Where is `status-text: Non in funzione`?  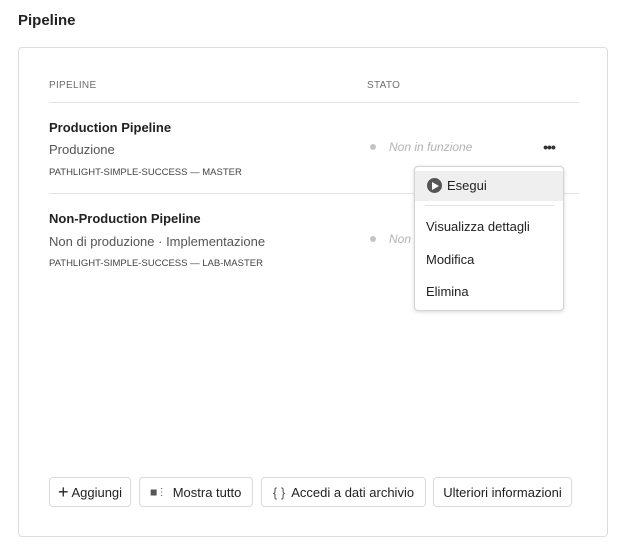 status-text: Non in funzione is located at coordinates (431, 147).